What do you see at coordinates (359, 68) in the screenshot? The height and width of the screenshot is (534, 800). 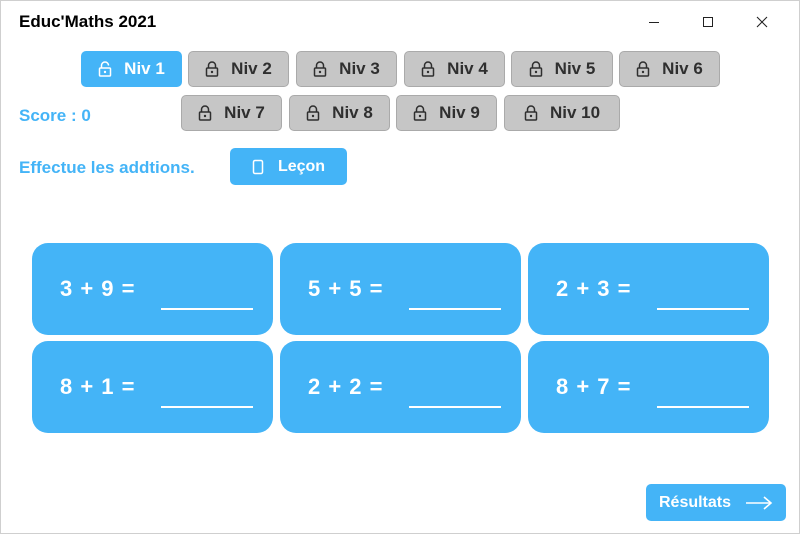 I see `level-label: Niv 3` at bounding box center [359, 68].